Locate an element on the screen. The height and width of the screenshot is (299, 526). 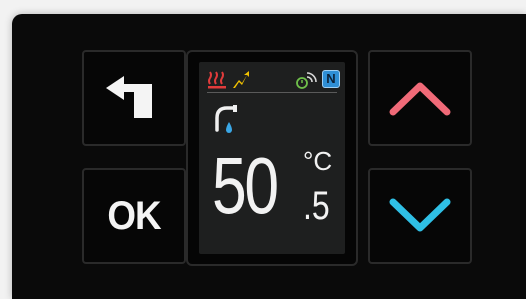
ok-label: OK is located at coordinates (134, 215).